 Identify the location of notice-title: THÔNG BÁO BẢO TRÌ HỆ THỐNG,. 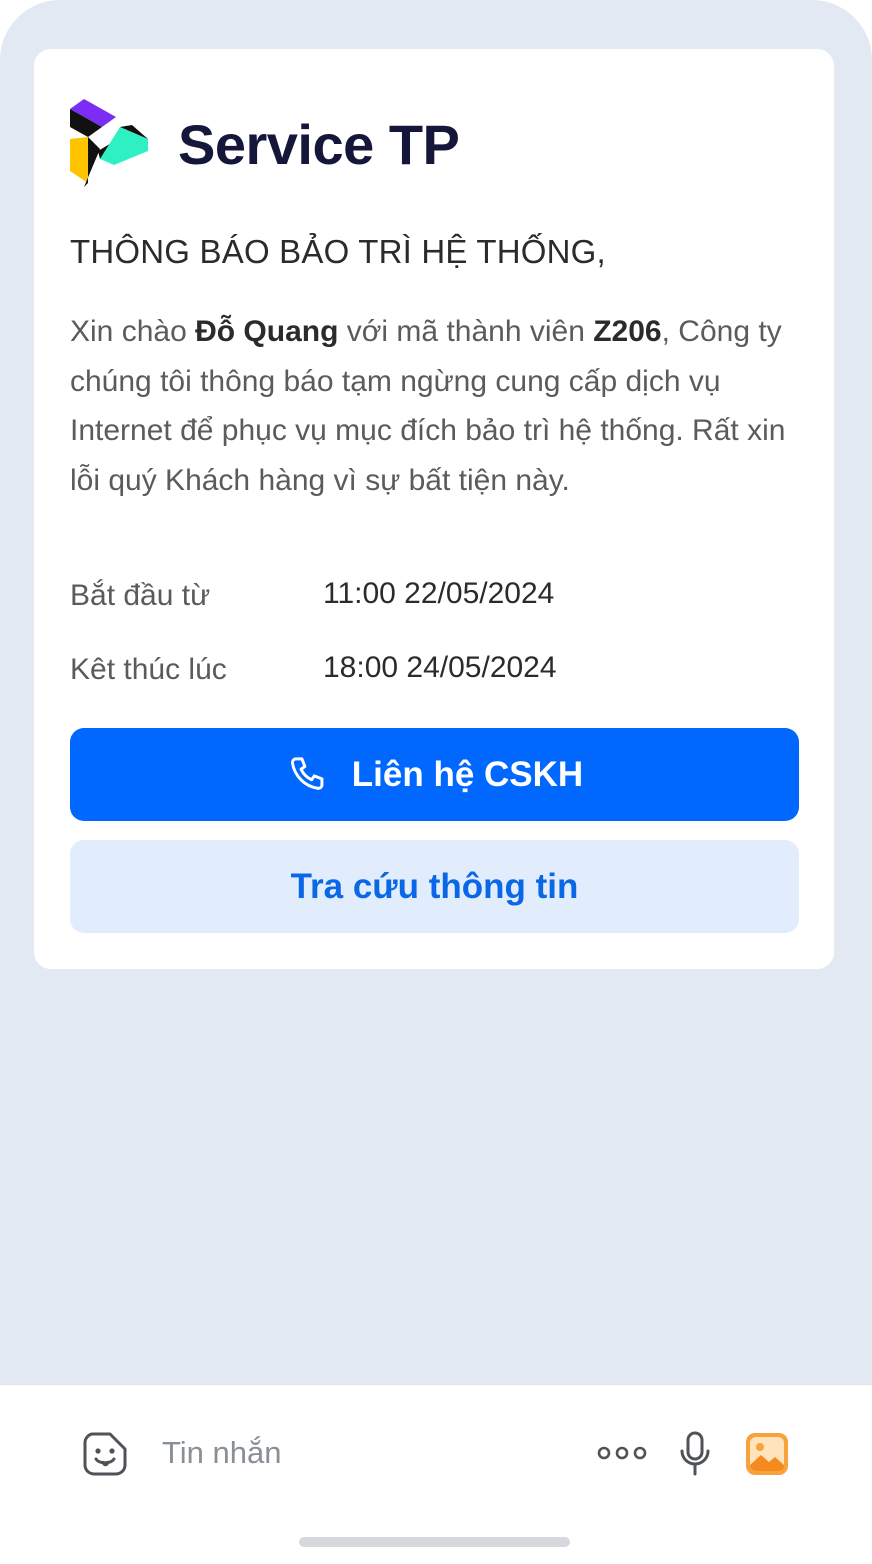
(338, 251).